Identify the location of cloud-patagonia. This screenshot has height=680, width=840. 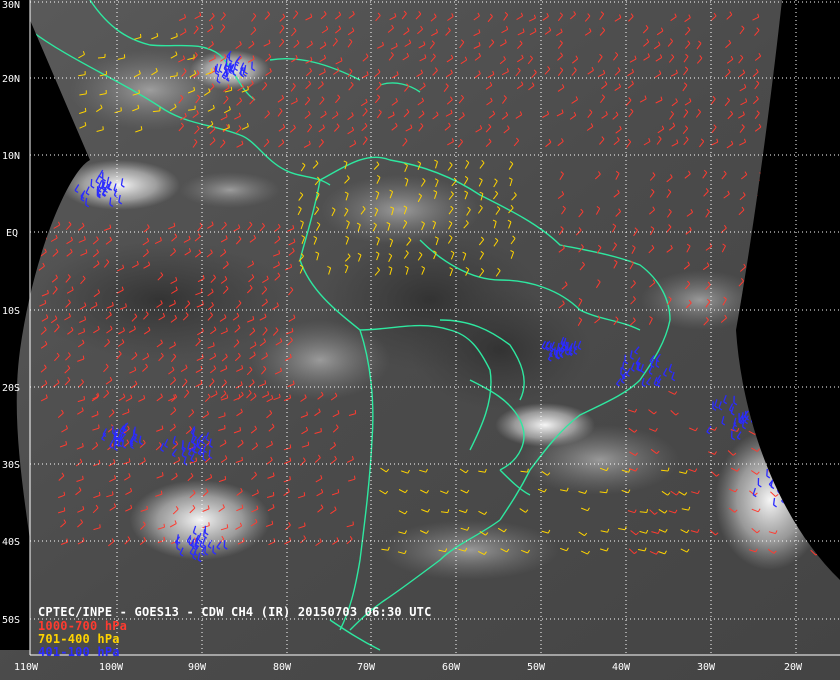
(470, 550).